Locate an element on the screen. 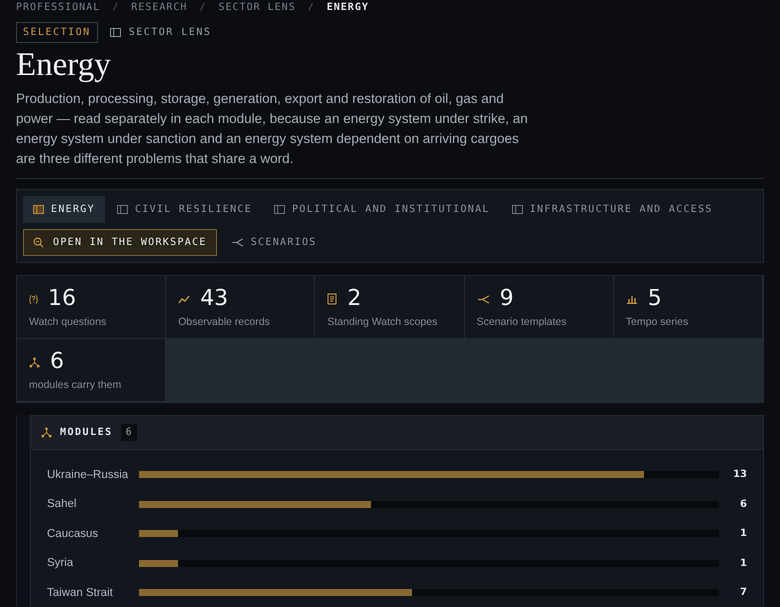 The image size is (780, 607). sector-tab: CIVIL RESILIENCE is located at coordinates (184, 209).